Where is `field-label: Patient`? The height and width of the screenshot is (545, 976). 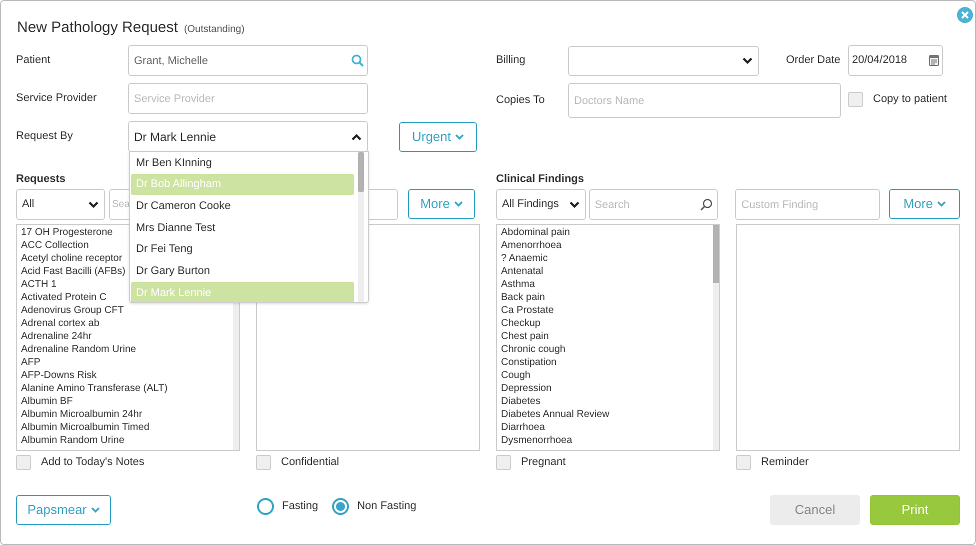
field-label: Patient is located at coordinates (34, 60).